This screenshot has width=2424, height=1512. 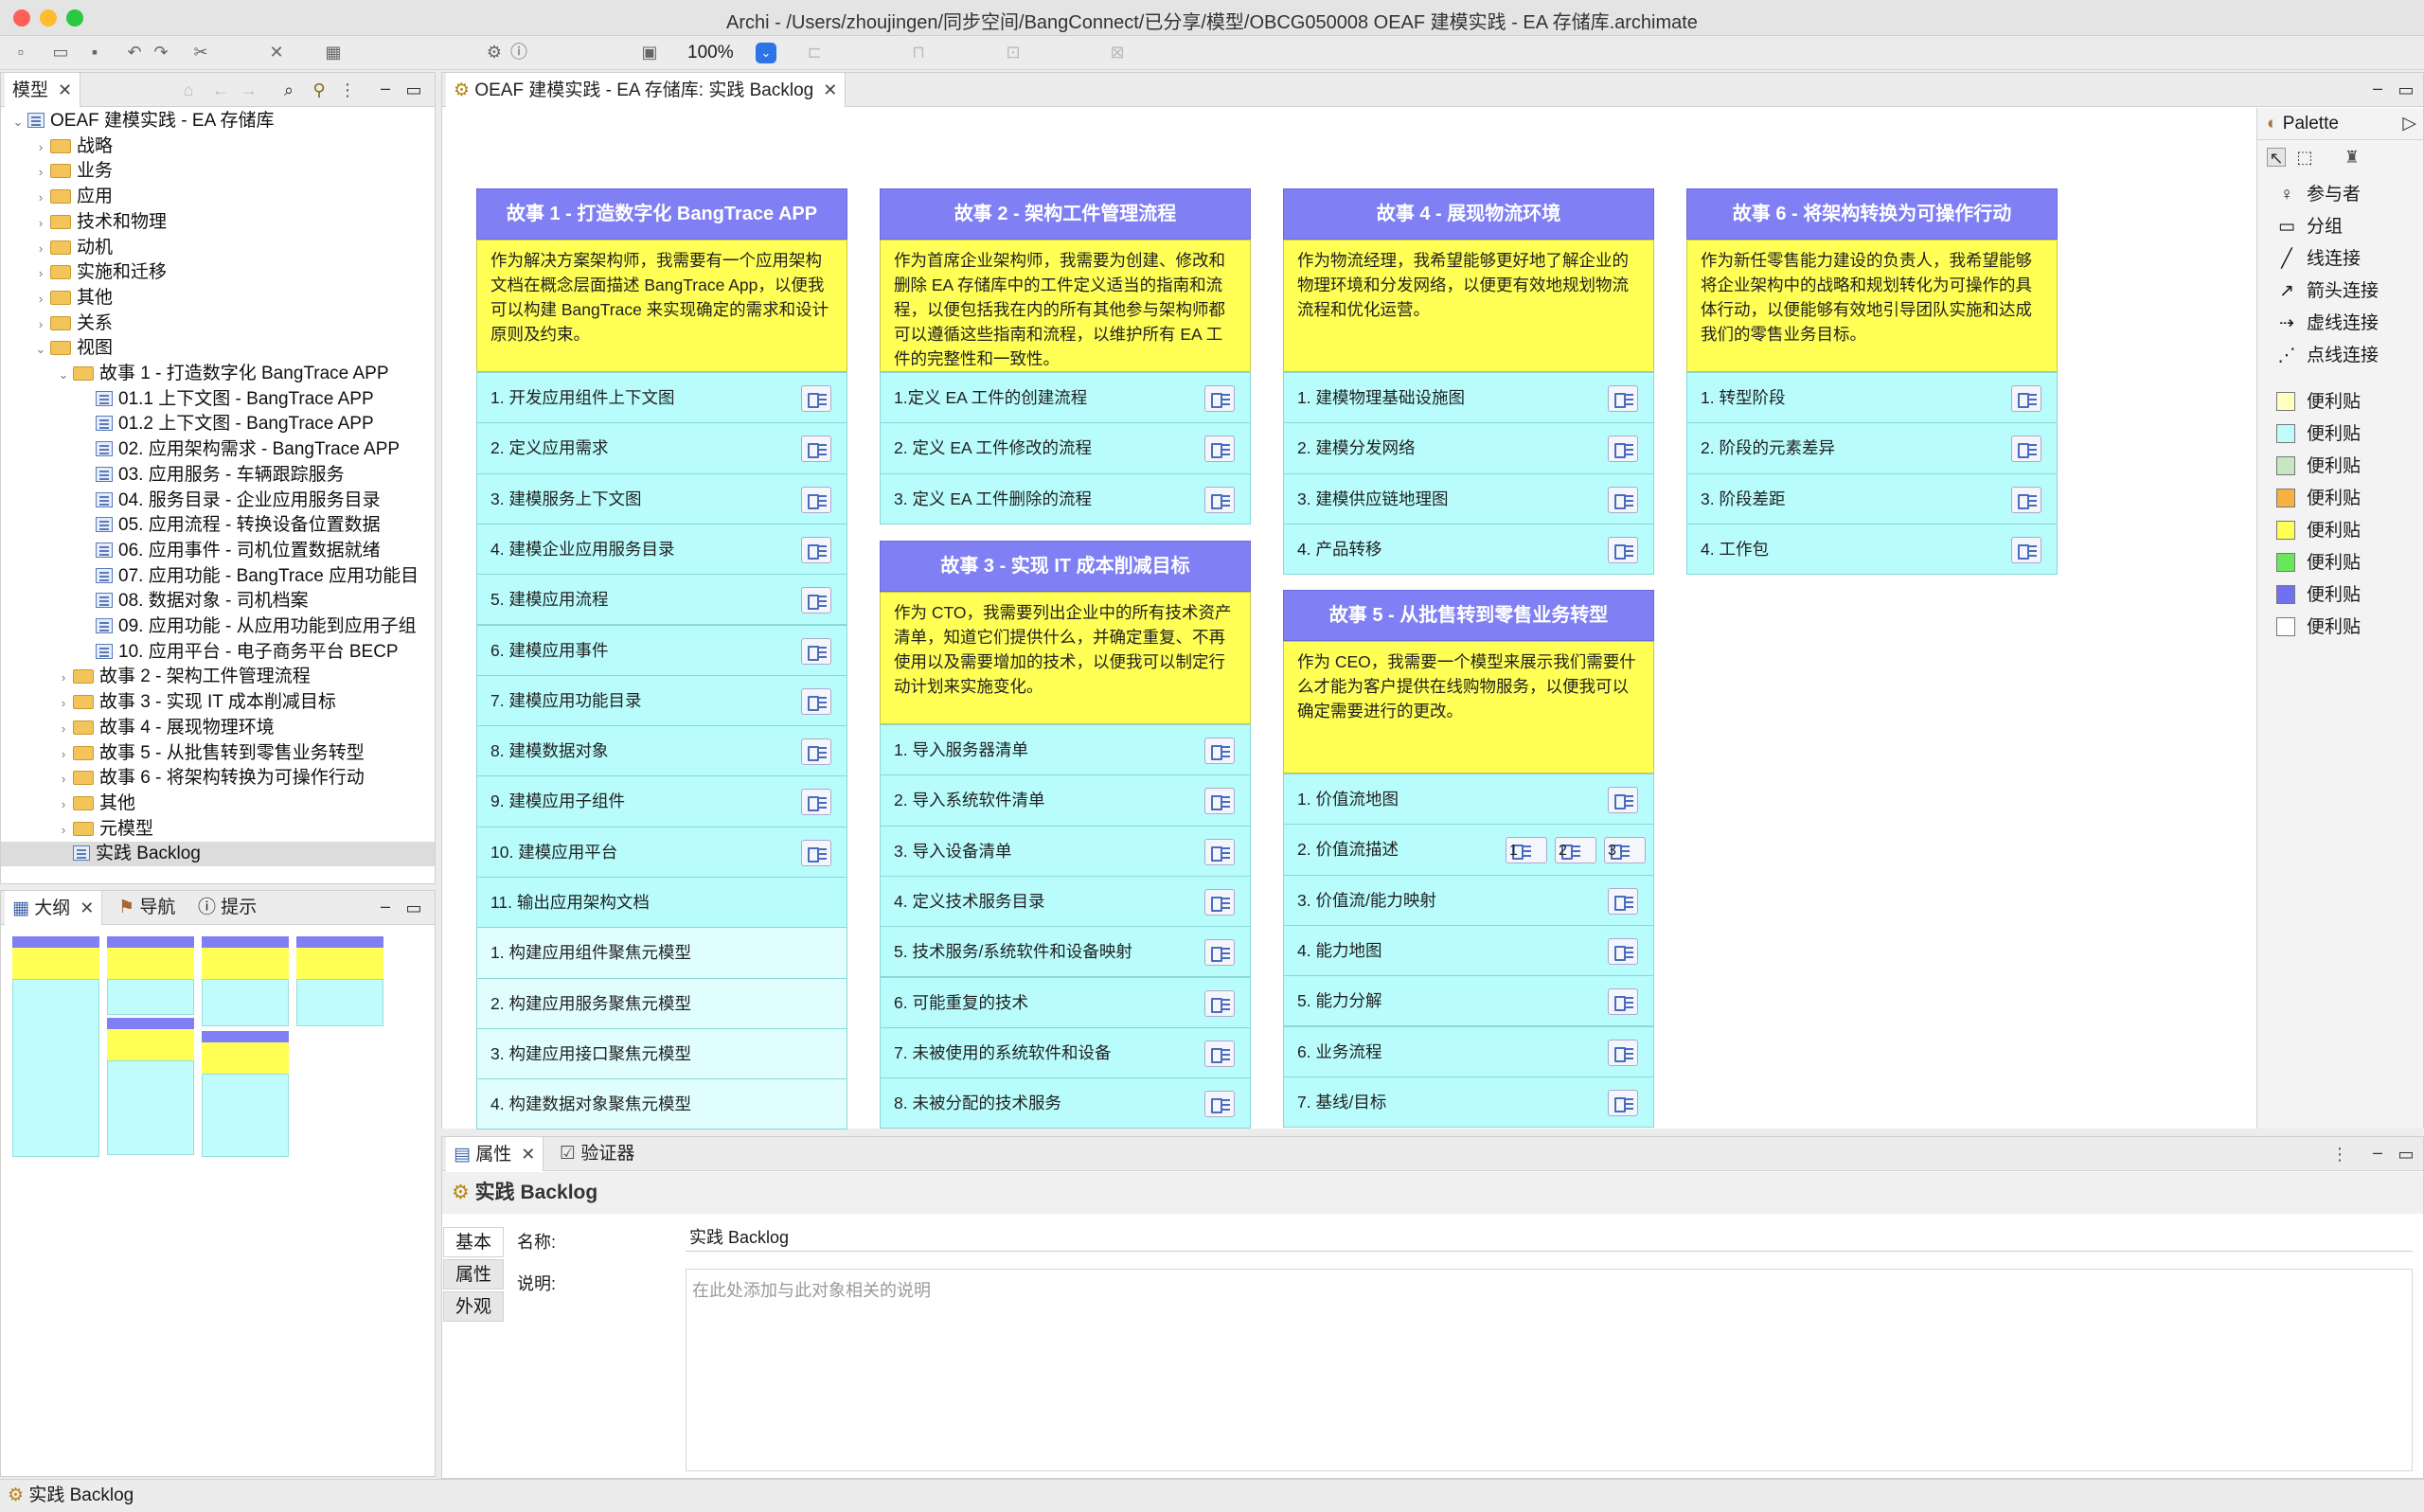 I want to click on cut-icon: ✂, so click(x=200, y=52).